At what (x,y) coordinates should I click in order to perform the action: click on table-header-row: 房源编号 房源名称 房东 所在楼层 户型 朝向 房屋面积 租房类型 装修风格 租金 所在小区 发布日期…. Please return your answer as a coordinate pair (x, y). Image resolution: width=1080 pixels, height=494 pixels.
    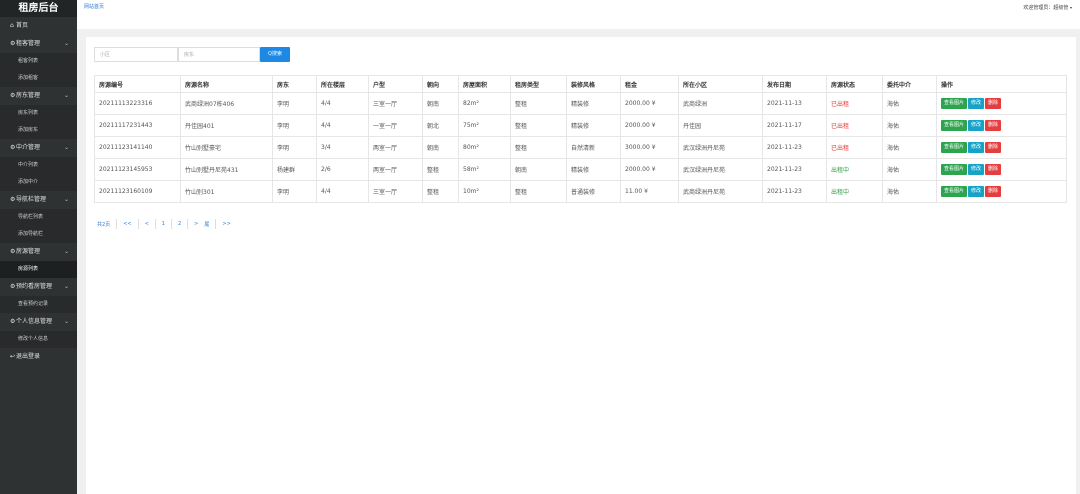
    Looking at the image, I should click on (580, 84).